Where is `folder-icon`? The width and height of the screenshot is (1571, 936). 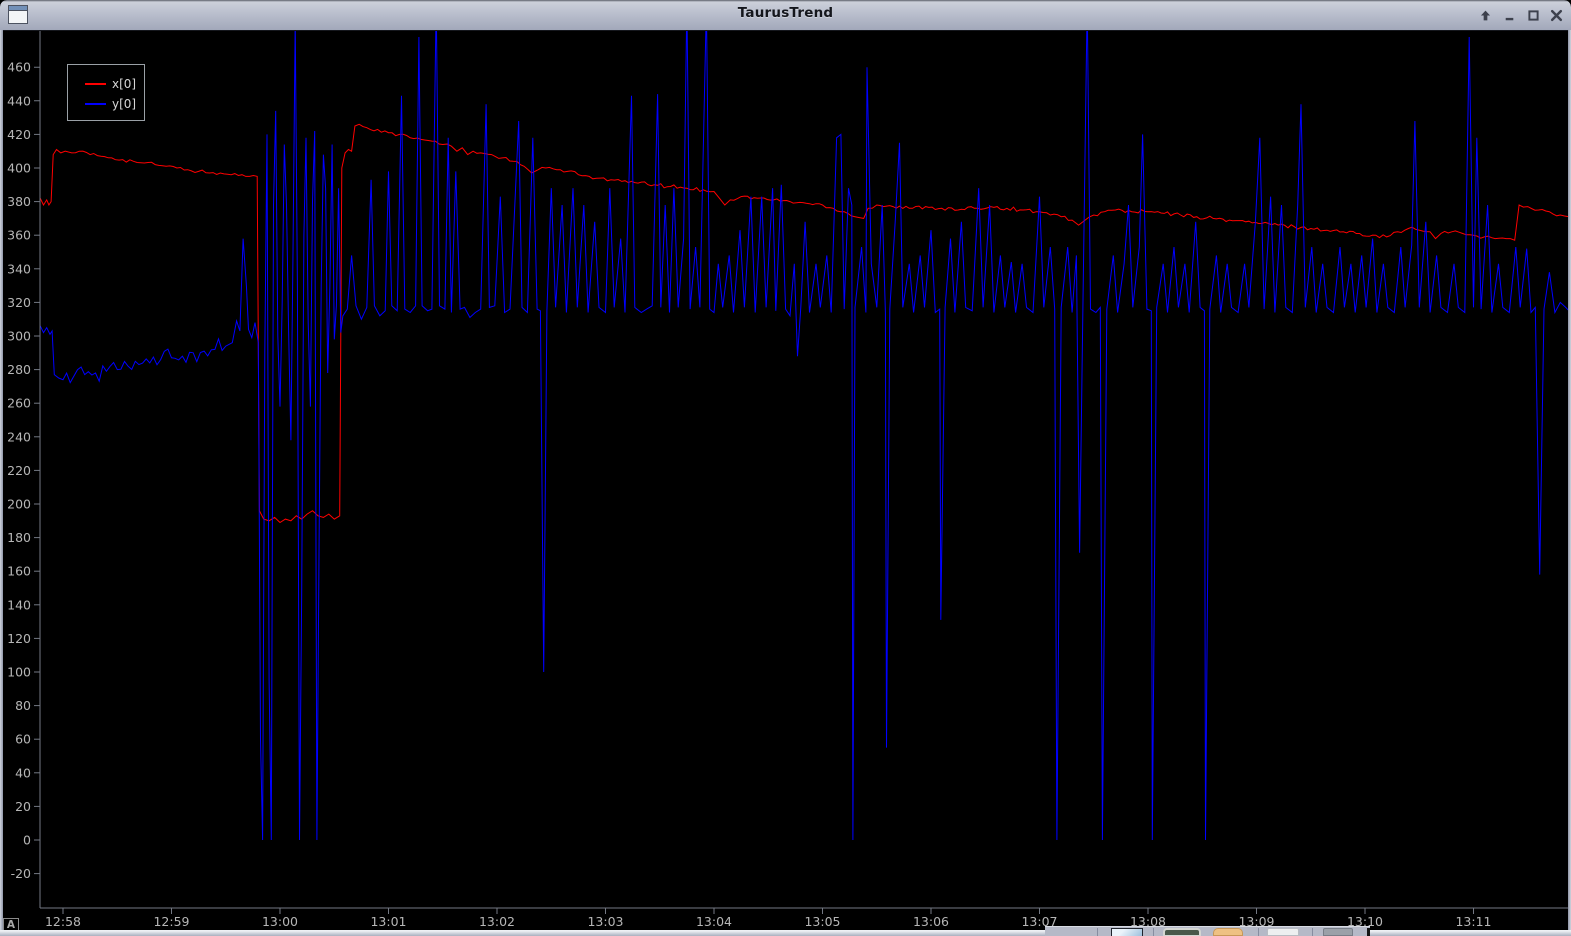 folder-icon is located at coordinates (1228, 932).